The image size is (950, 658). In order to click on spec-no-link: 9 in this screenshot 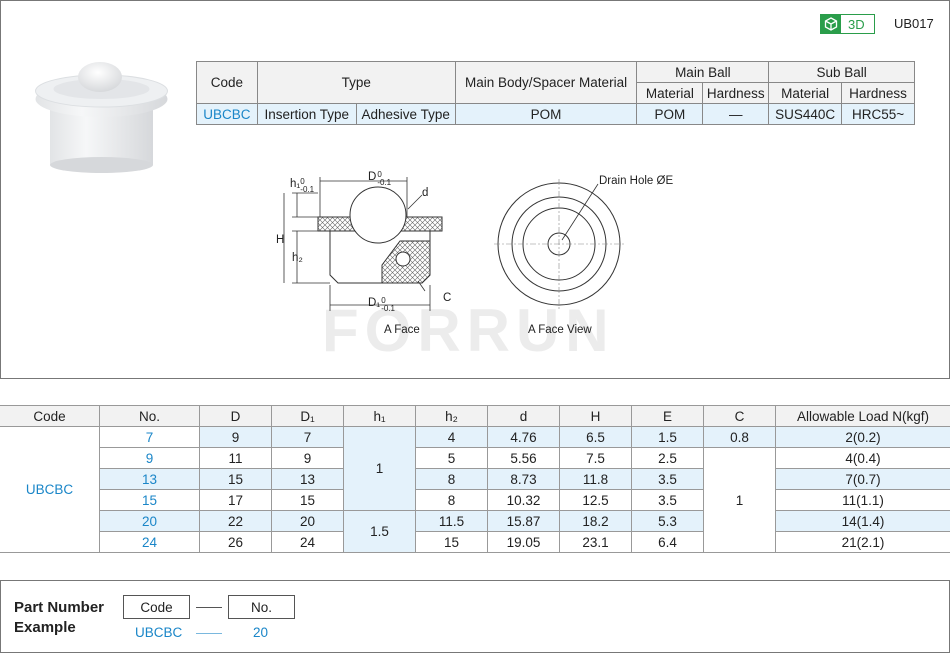, I will do `click(149, 458)`.